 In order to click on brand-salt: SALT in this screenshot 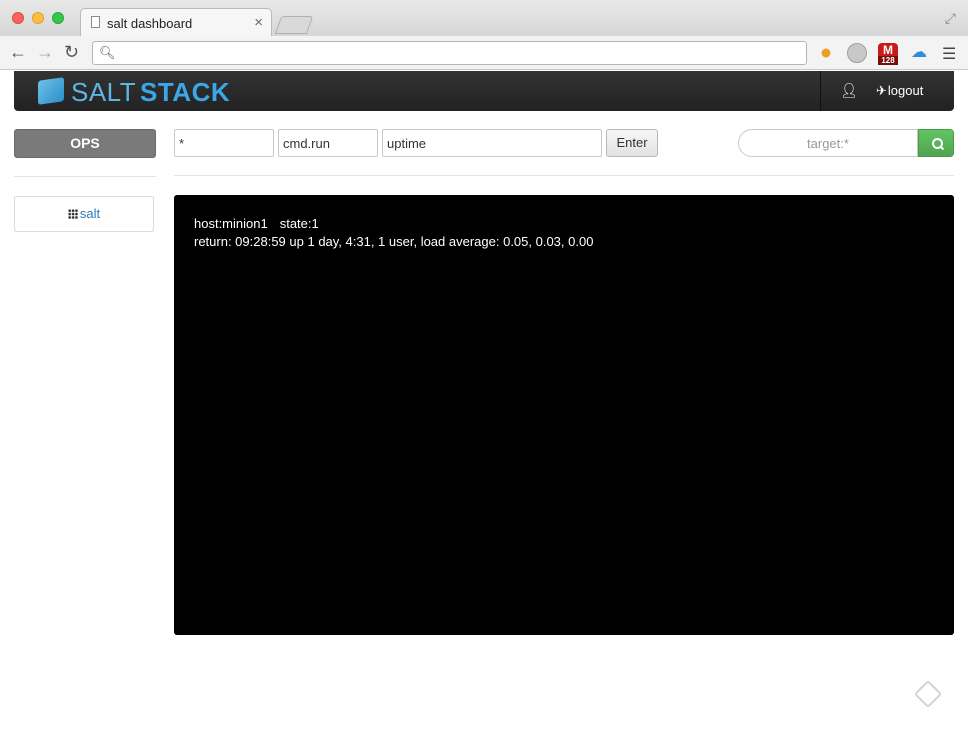, I will do `click(103, 92)`.